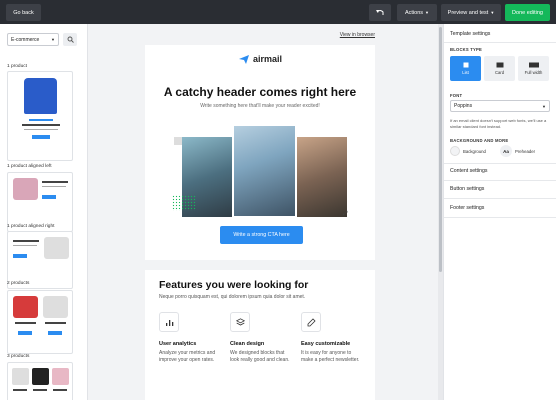 Image resolution: width=556 pixels, height=400 pixels. I want to click on group-label: 3 products, so click(18, 356).